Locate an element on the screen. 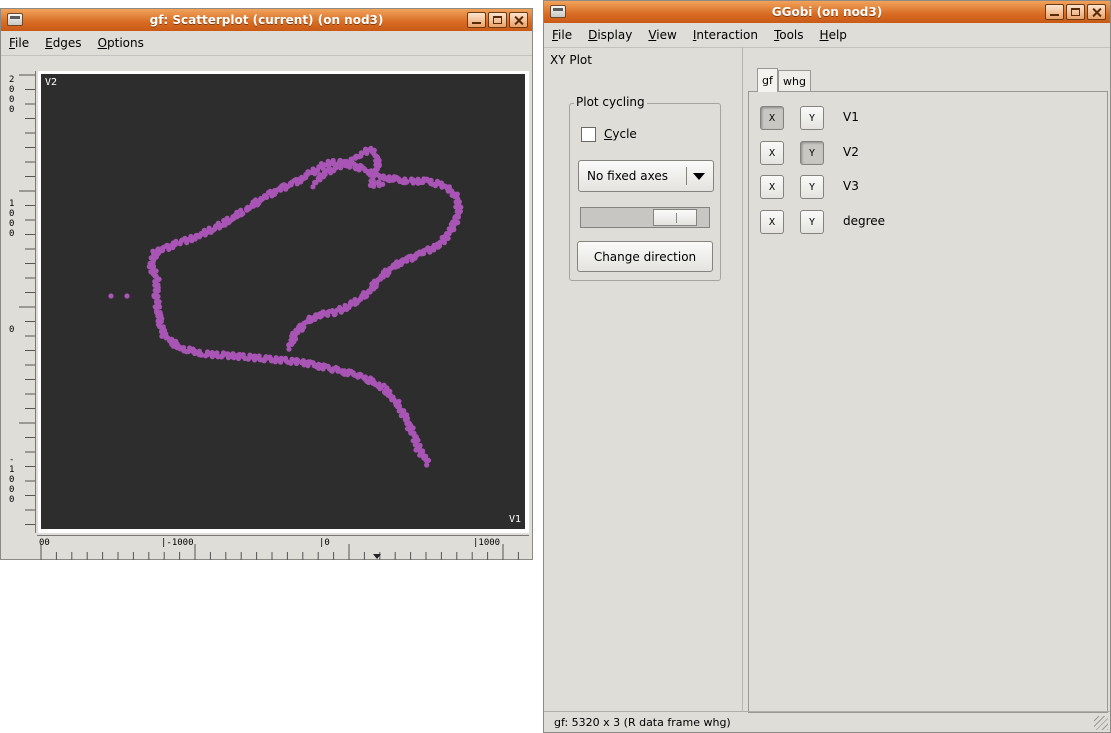 This screenshot has width=1111, height=733. variable-name-V1: V1 is located at coordinates (851, 117).